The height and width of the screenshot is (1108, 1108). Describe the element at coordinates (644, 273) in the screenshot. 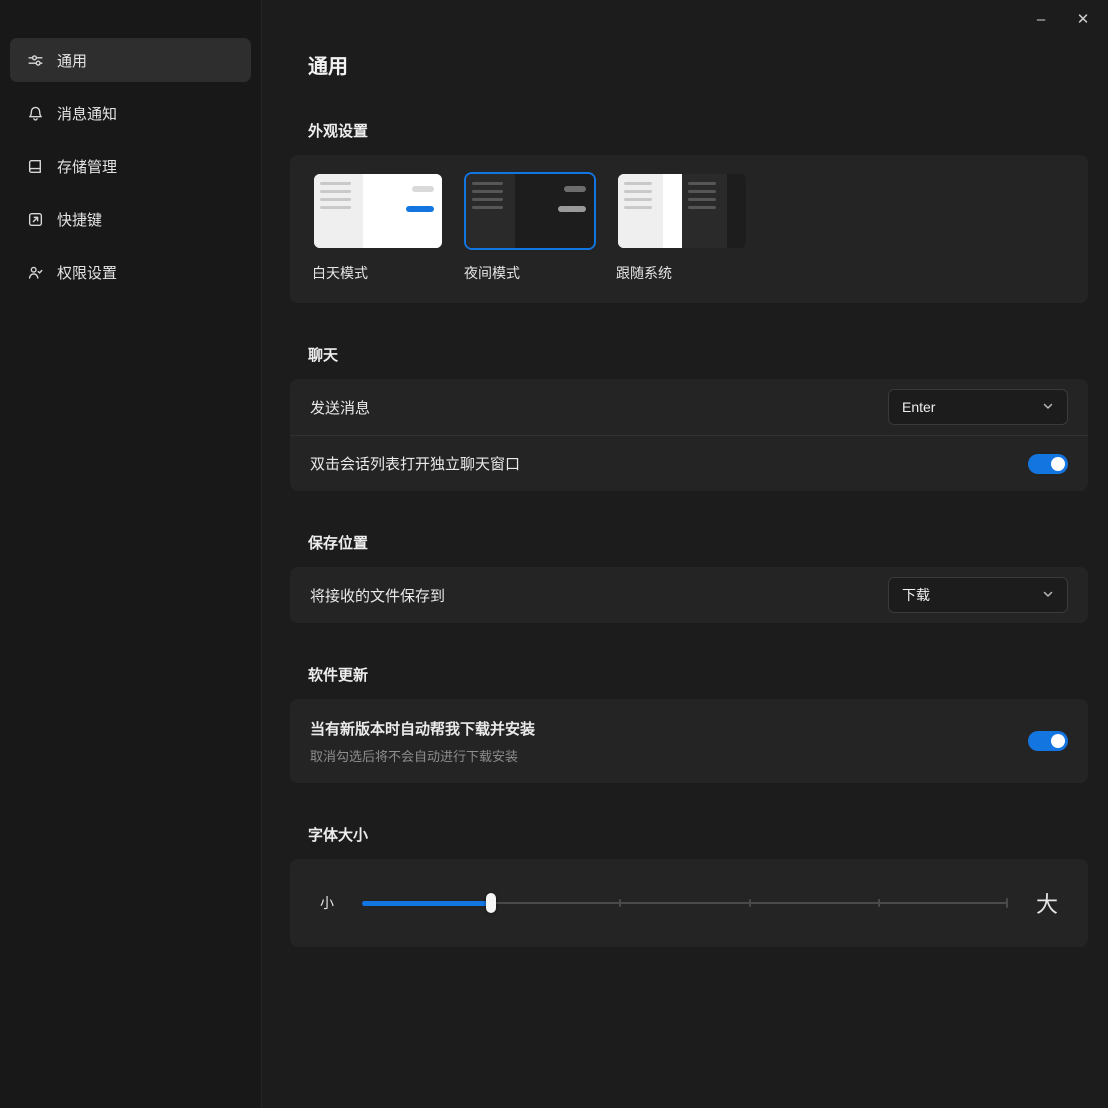

I see `theme-label: 跟随系统` at that location.